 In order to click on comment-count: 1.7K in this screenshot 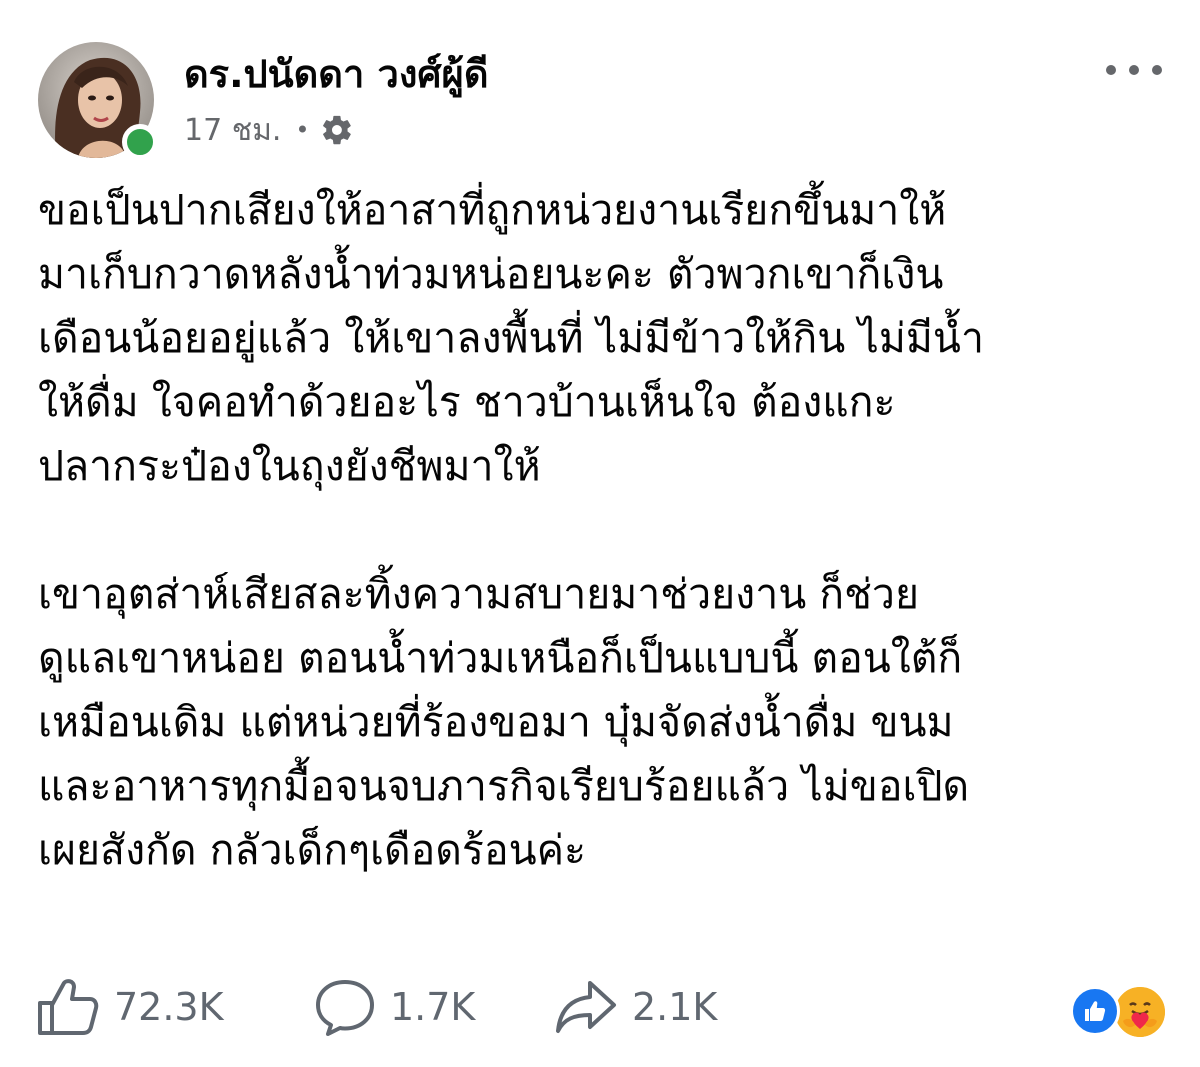, I will do `click(433, 1007)`.